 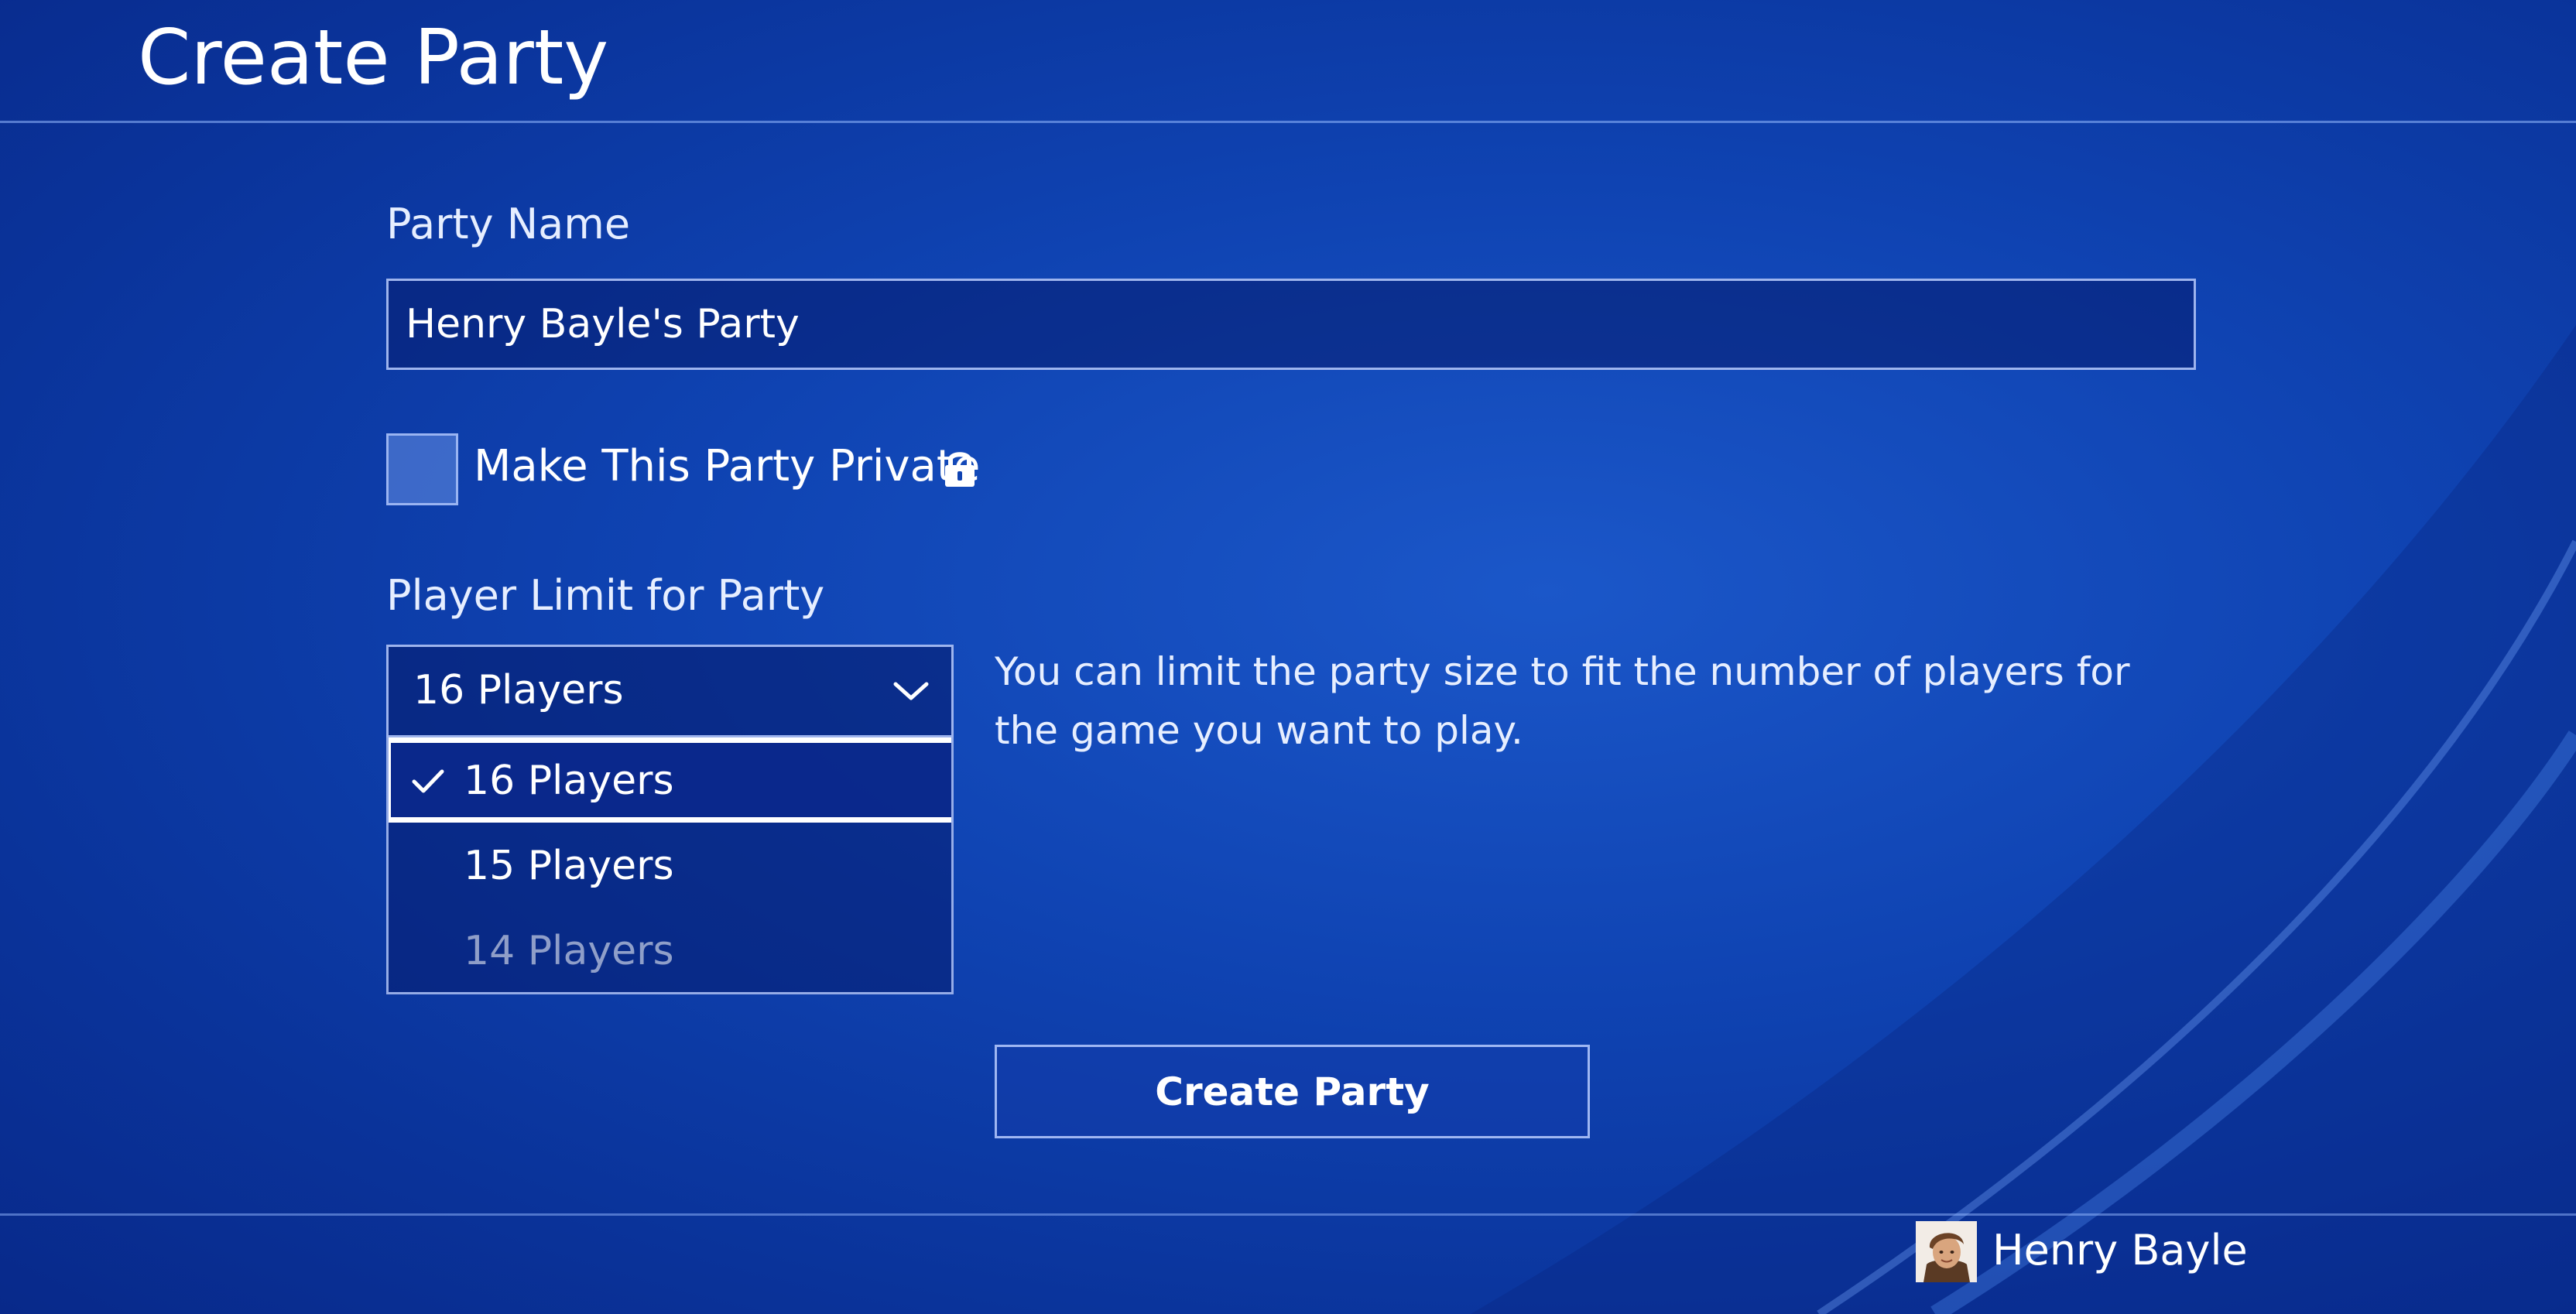 I want to click on avatar, so click(x=1947, y=1251).